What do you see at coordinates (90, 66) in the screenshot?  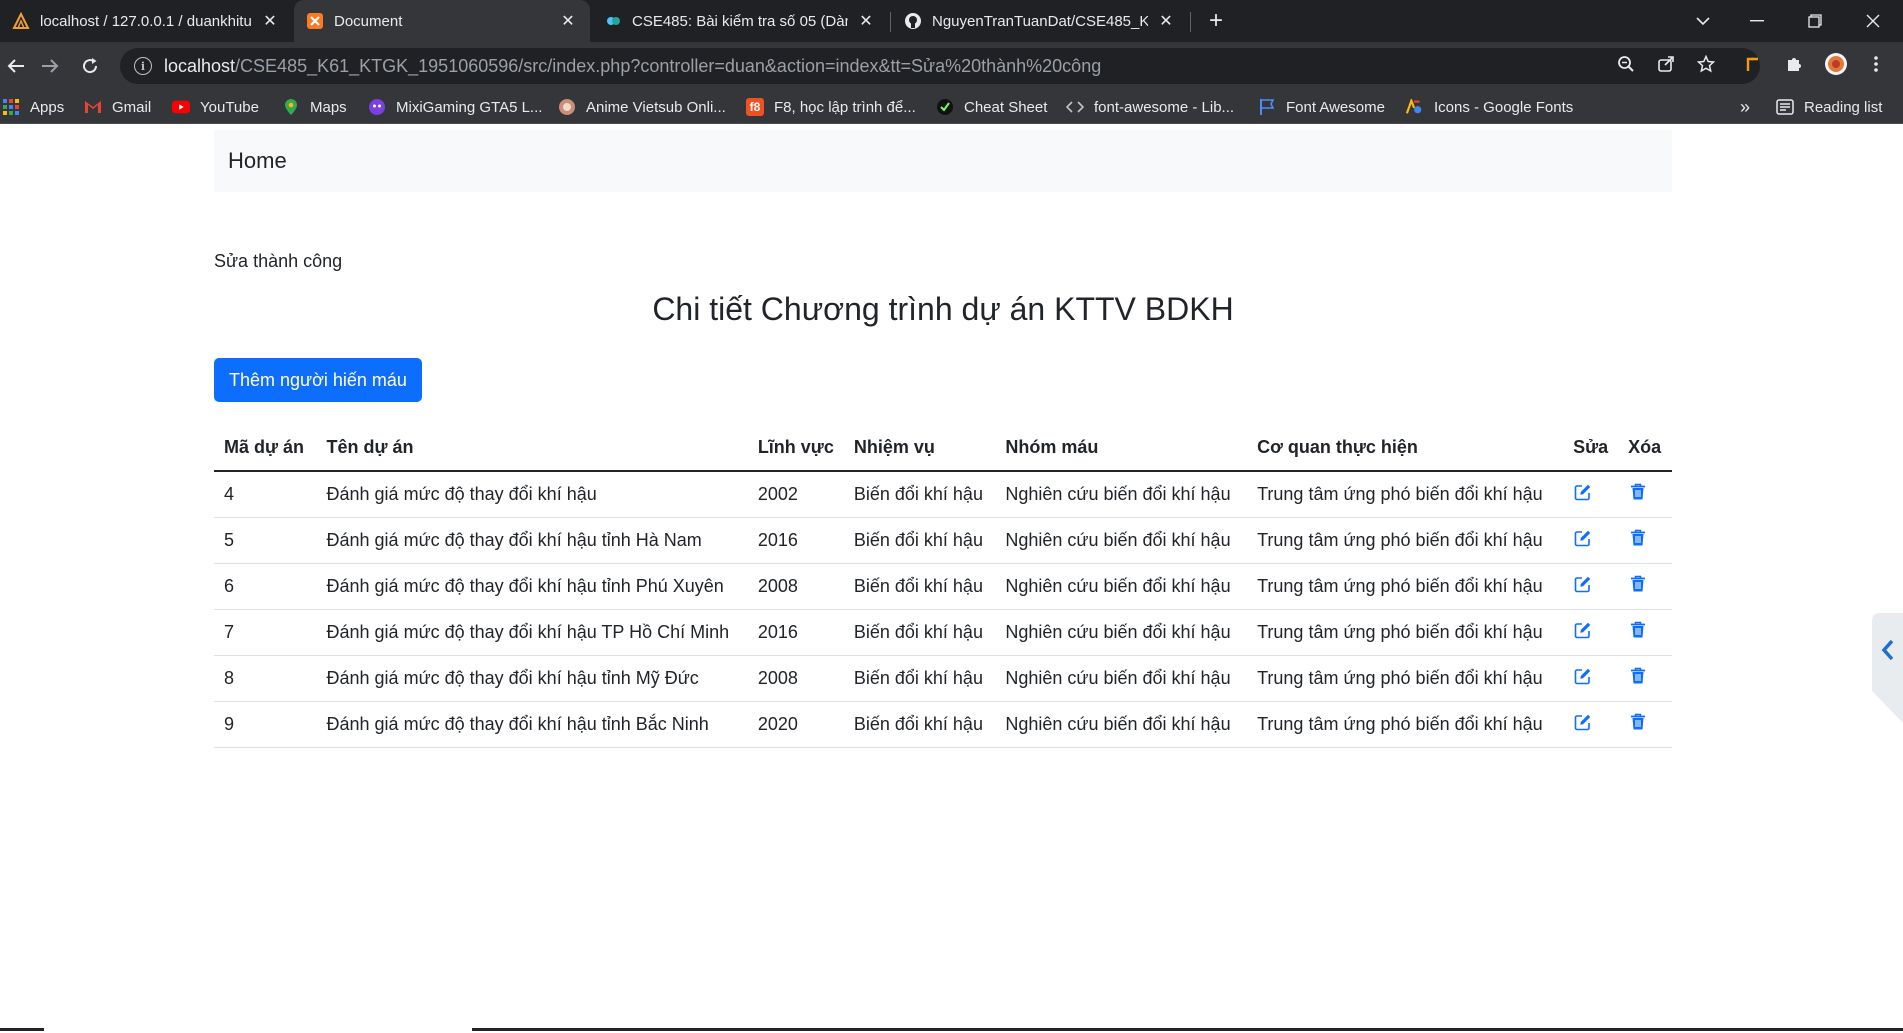 I see `reload-icon` at bounding box center [90, 66].